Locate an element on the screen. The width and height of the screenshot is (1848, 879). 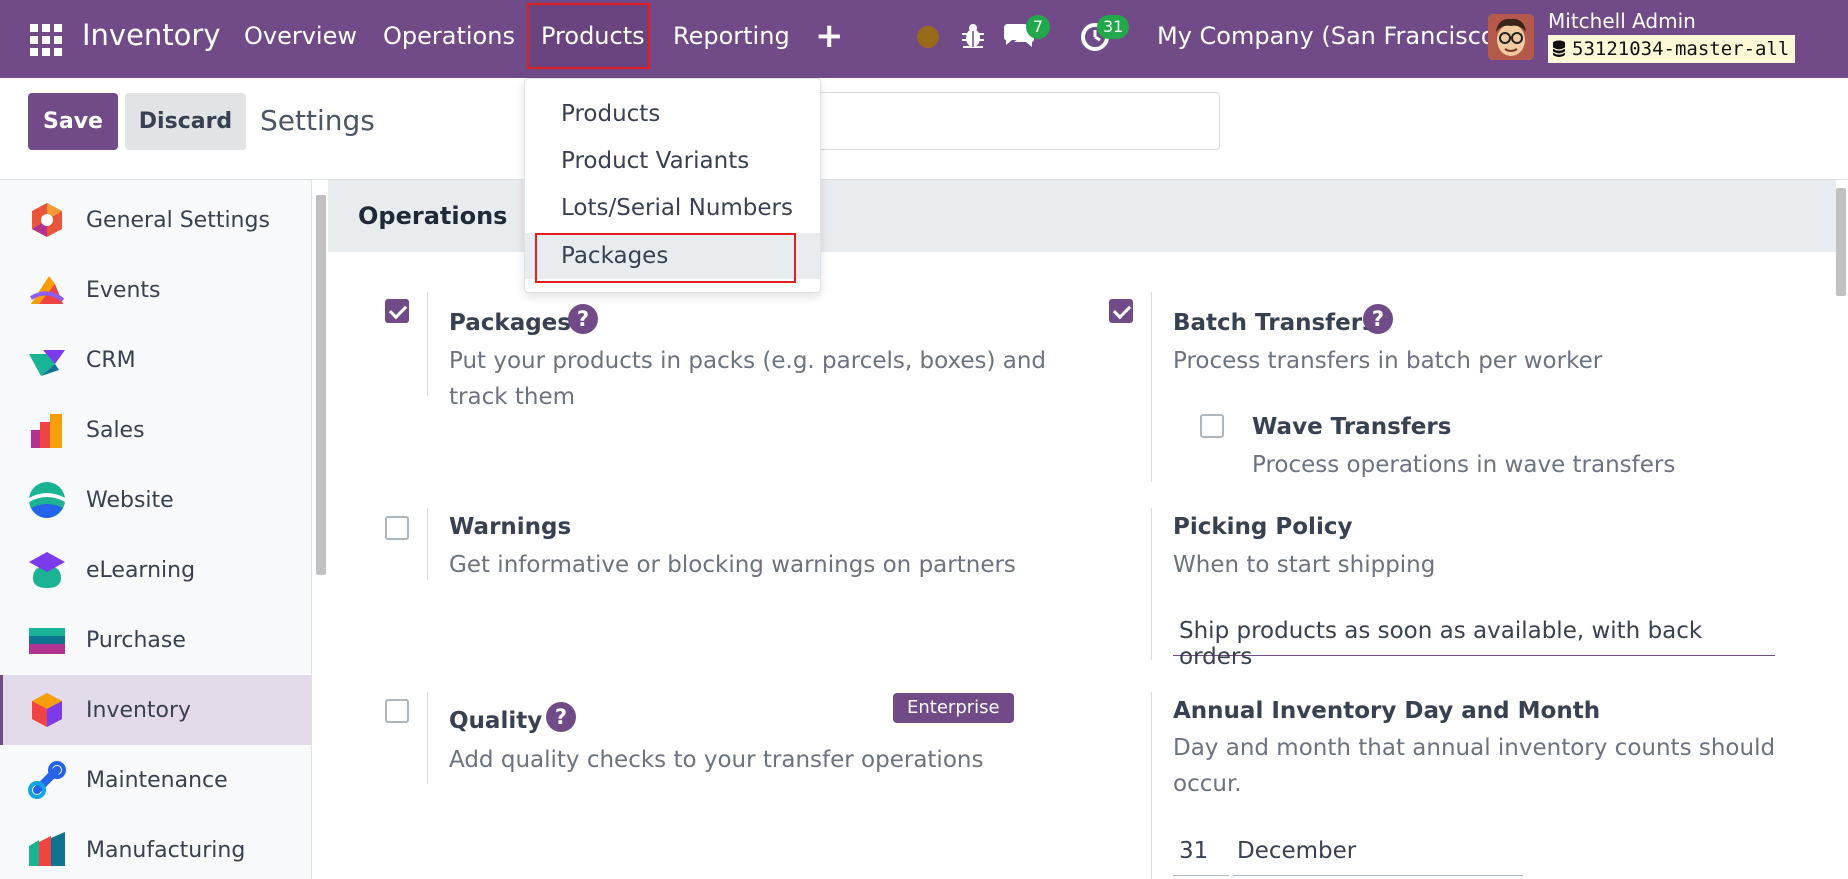
dropdown-item-products: Products is located at coordinates (672, 114).